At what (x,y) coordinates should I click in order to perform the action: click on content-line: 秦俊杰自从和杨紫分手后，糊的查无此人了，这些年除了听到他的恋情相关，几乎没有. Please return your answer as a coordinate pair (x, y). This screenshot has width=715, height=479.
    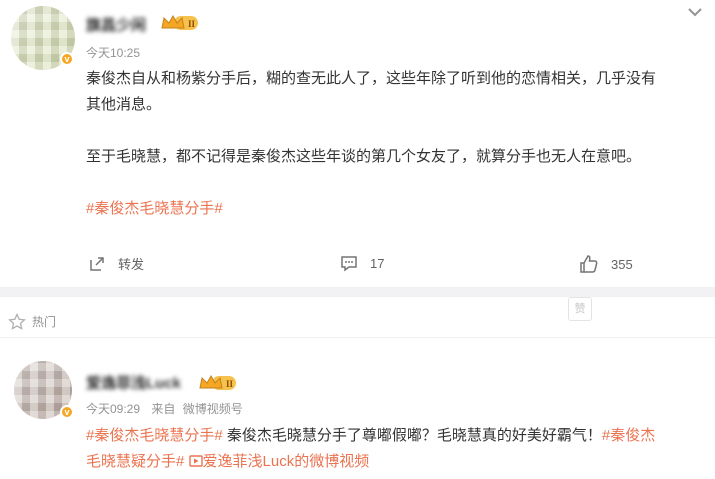
    Looking at the image, I should click on (371, 78).